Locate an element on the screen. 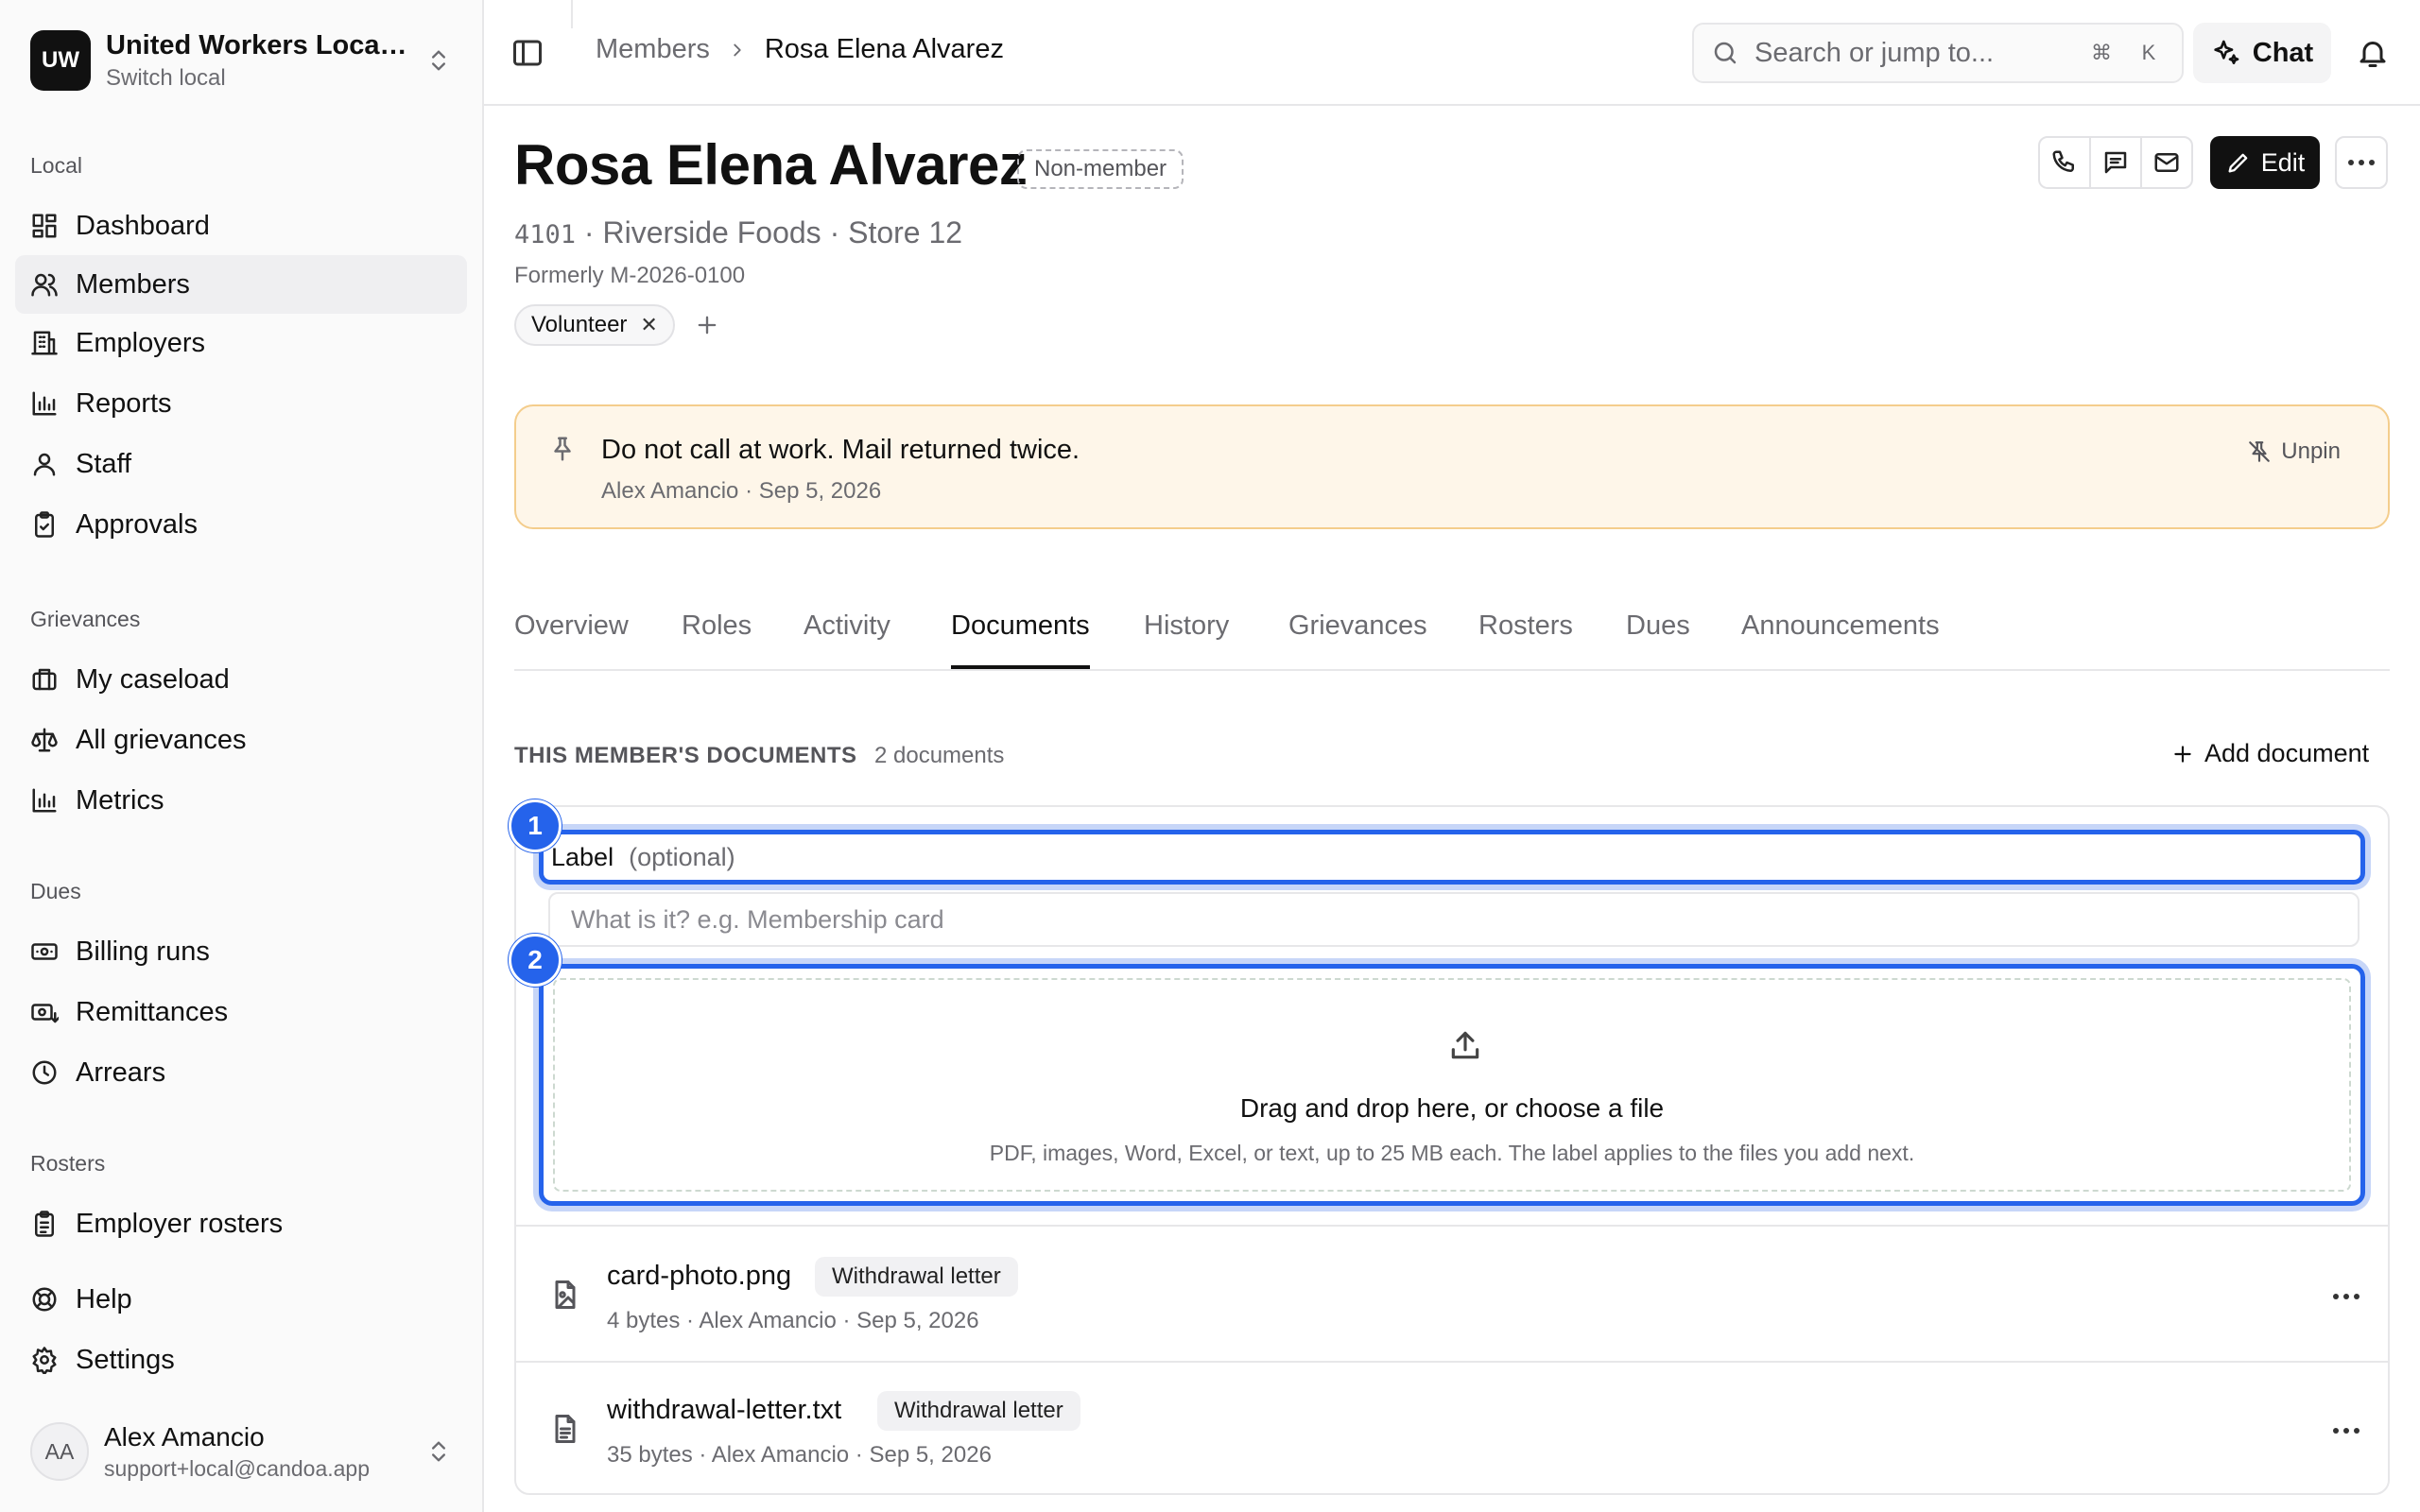 This screenshot has width=2420, height=1512. sidebar-item-employer-rosters: Employer rosters is located at coordinates (241, 1223).